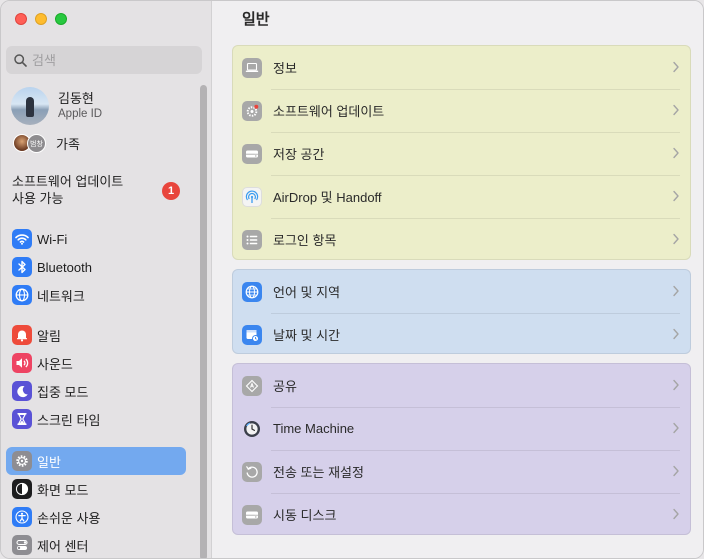  I want to click on row-label: 로그인 항목, so click(305, 240).